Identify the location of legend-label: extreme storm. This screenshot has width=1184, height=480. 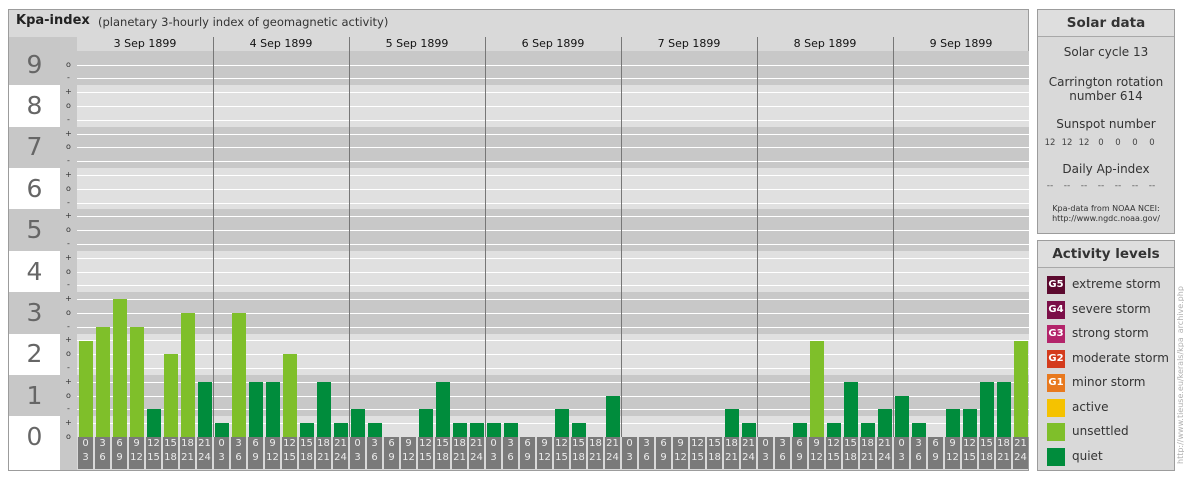
(1116, 284).